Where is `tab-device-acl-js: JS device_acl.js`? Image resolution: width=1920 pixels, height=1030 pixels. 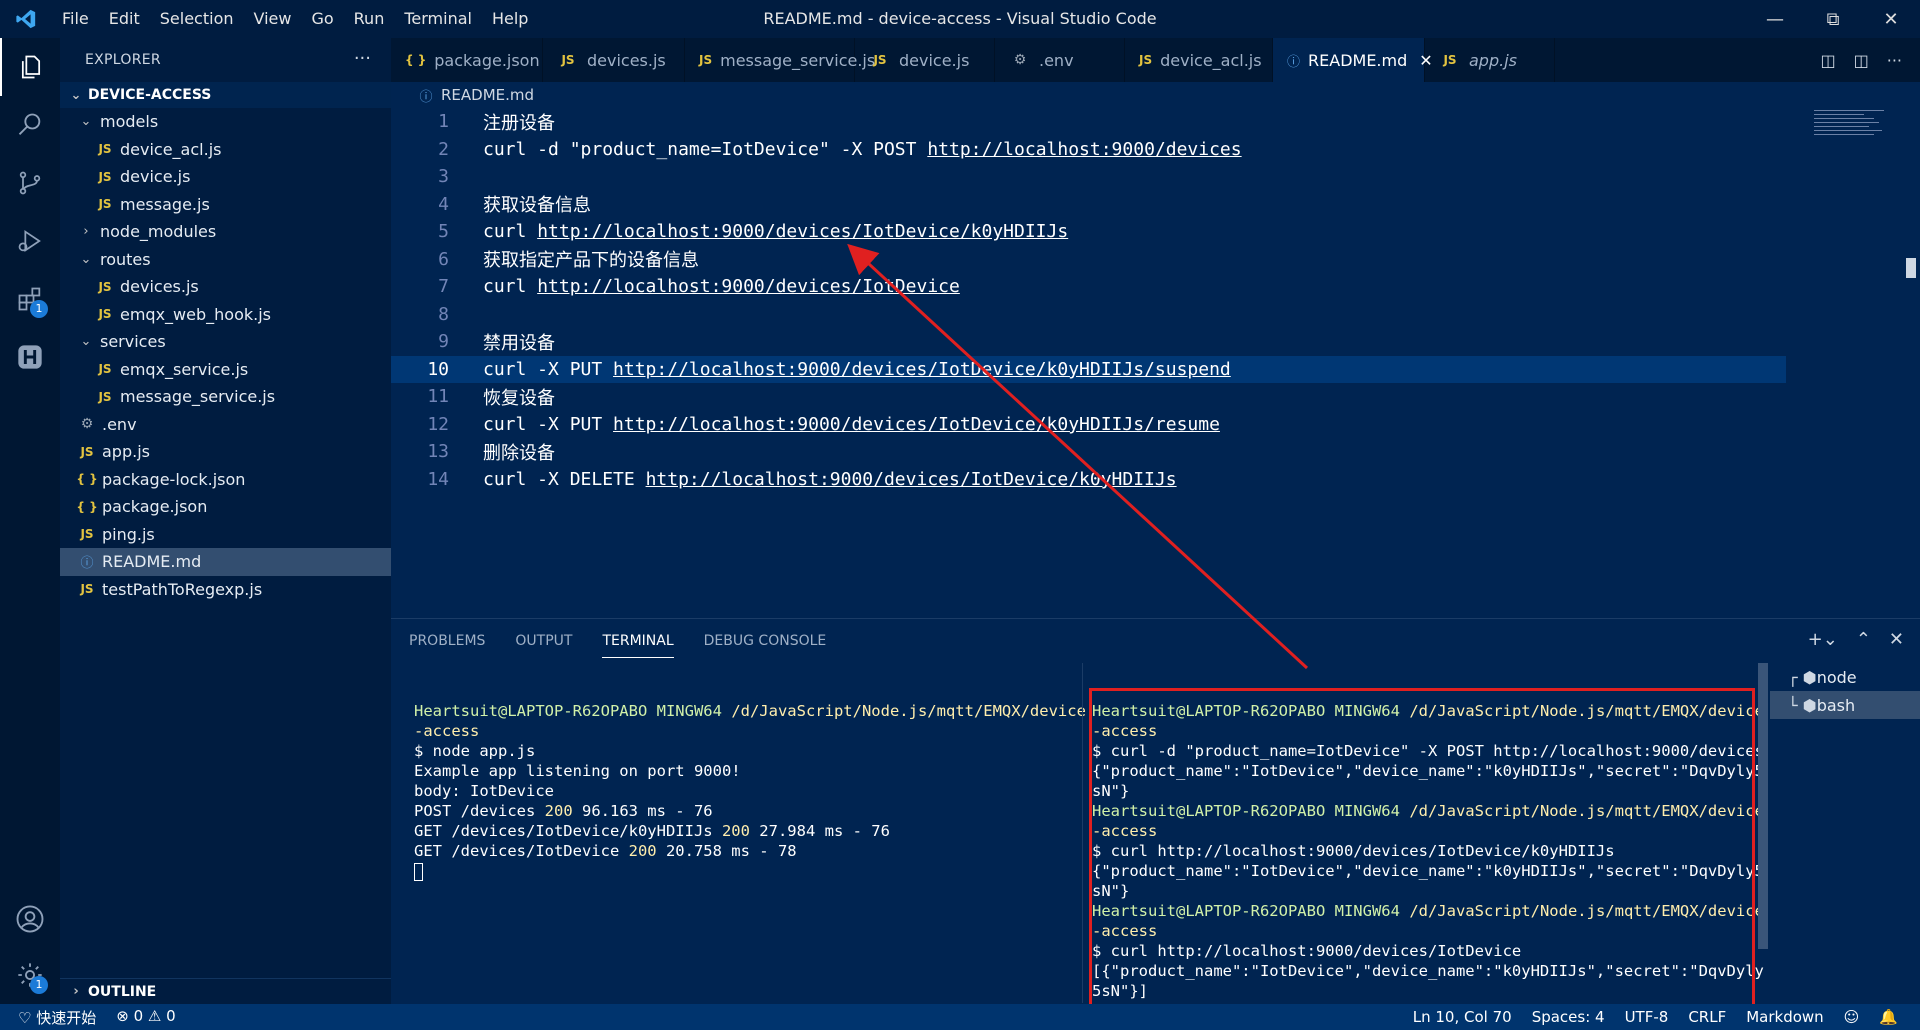
tab-device-acl-js: JS device_acl.js is located at coordinates (1199, 60).